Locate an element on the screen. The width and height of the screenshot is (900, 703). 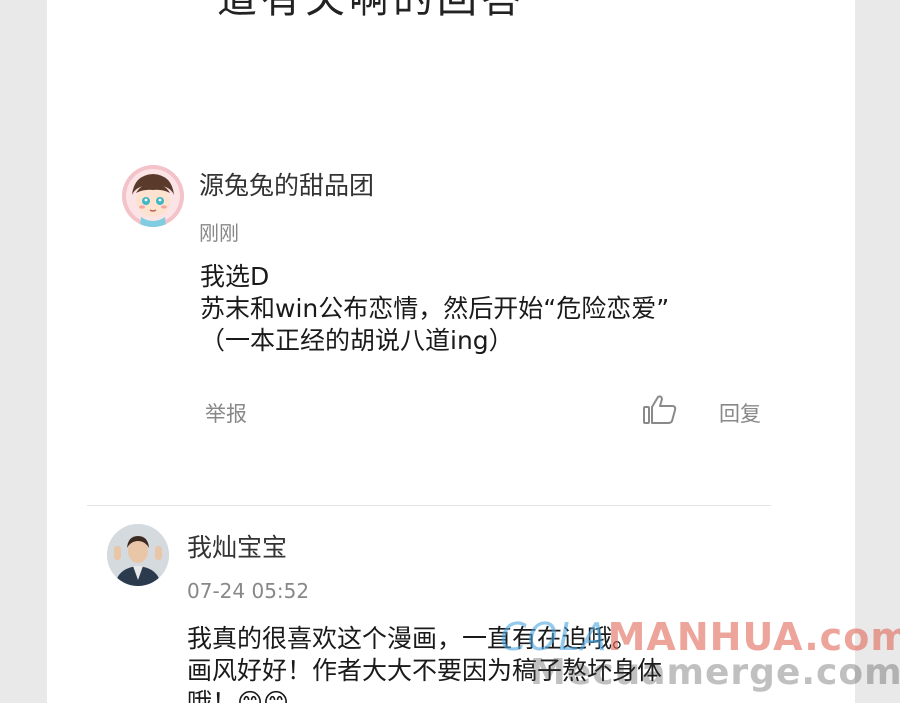
comment-username: 源兔兔的甜品团 is located at coordinates (286, 184).